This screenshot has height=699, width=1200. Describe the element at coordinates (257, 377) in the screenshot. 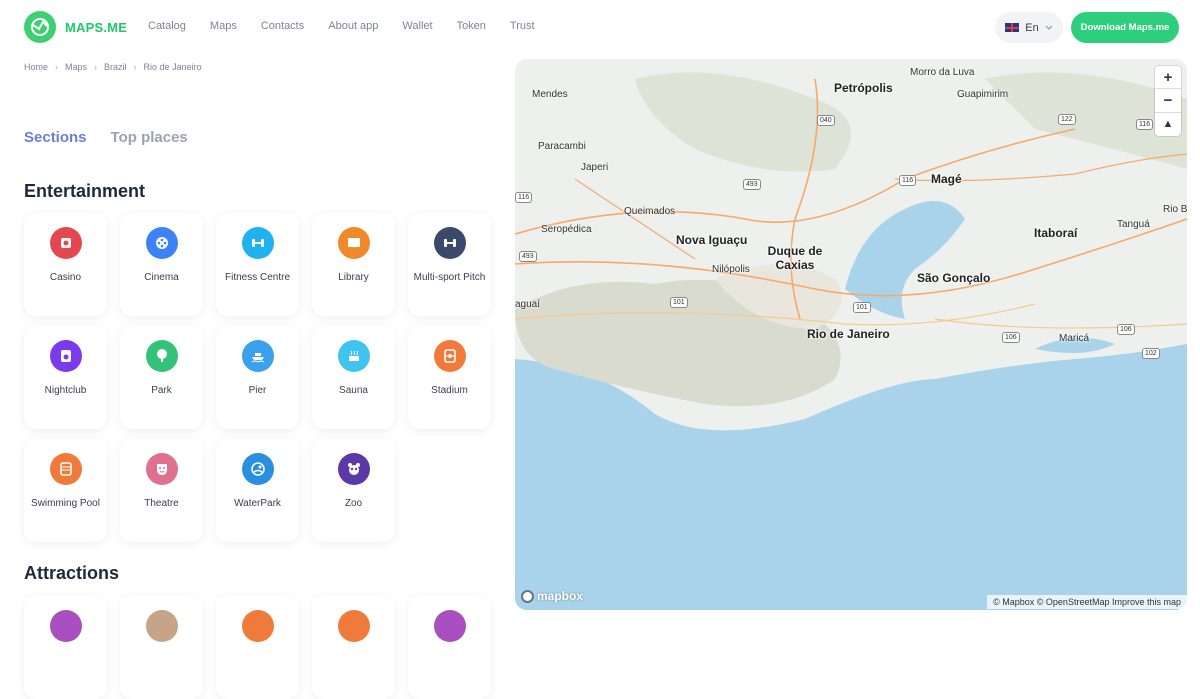

I see `category-card-pier: Pier` at that location.